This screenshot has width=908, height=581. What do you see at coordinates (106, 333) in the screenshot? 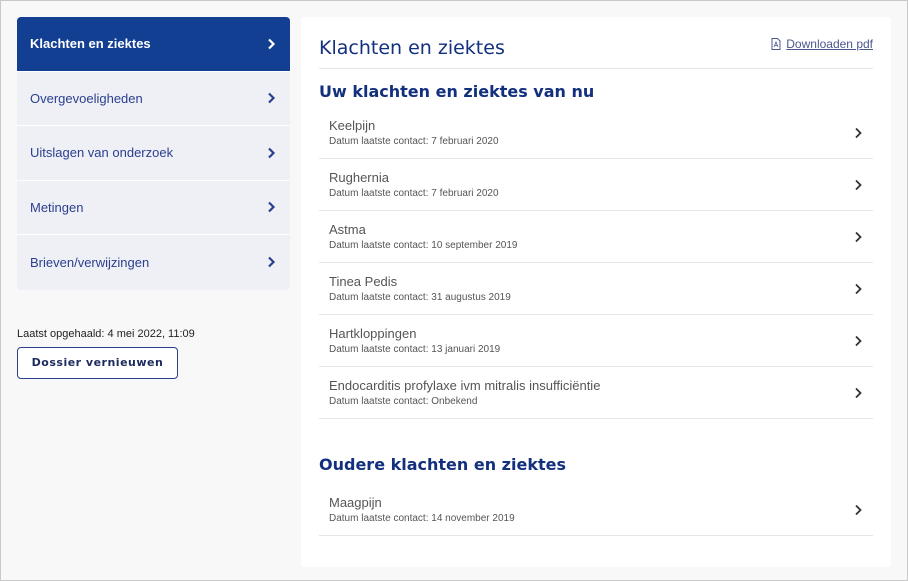
I see `last-fetched-text: Laatst opgehaald: 4 mei 2022, 11:09` at bounding box center [106, 333].